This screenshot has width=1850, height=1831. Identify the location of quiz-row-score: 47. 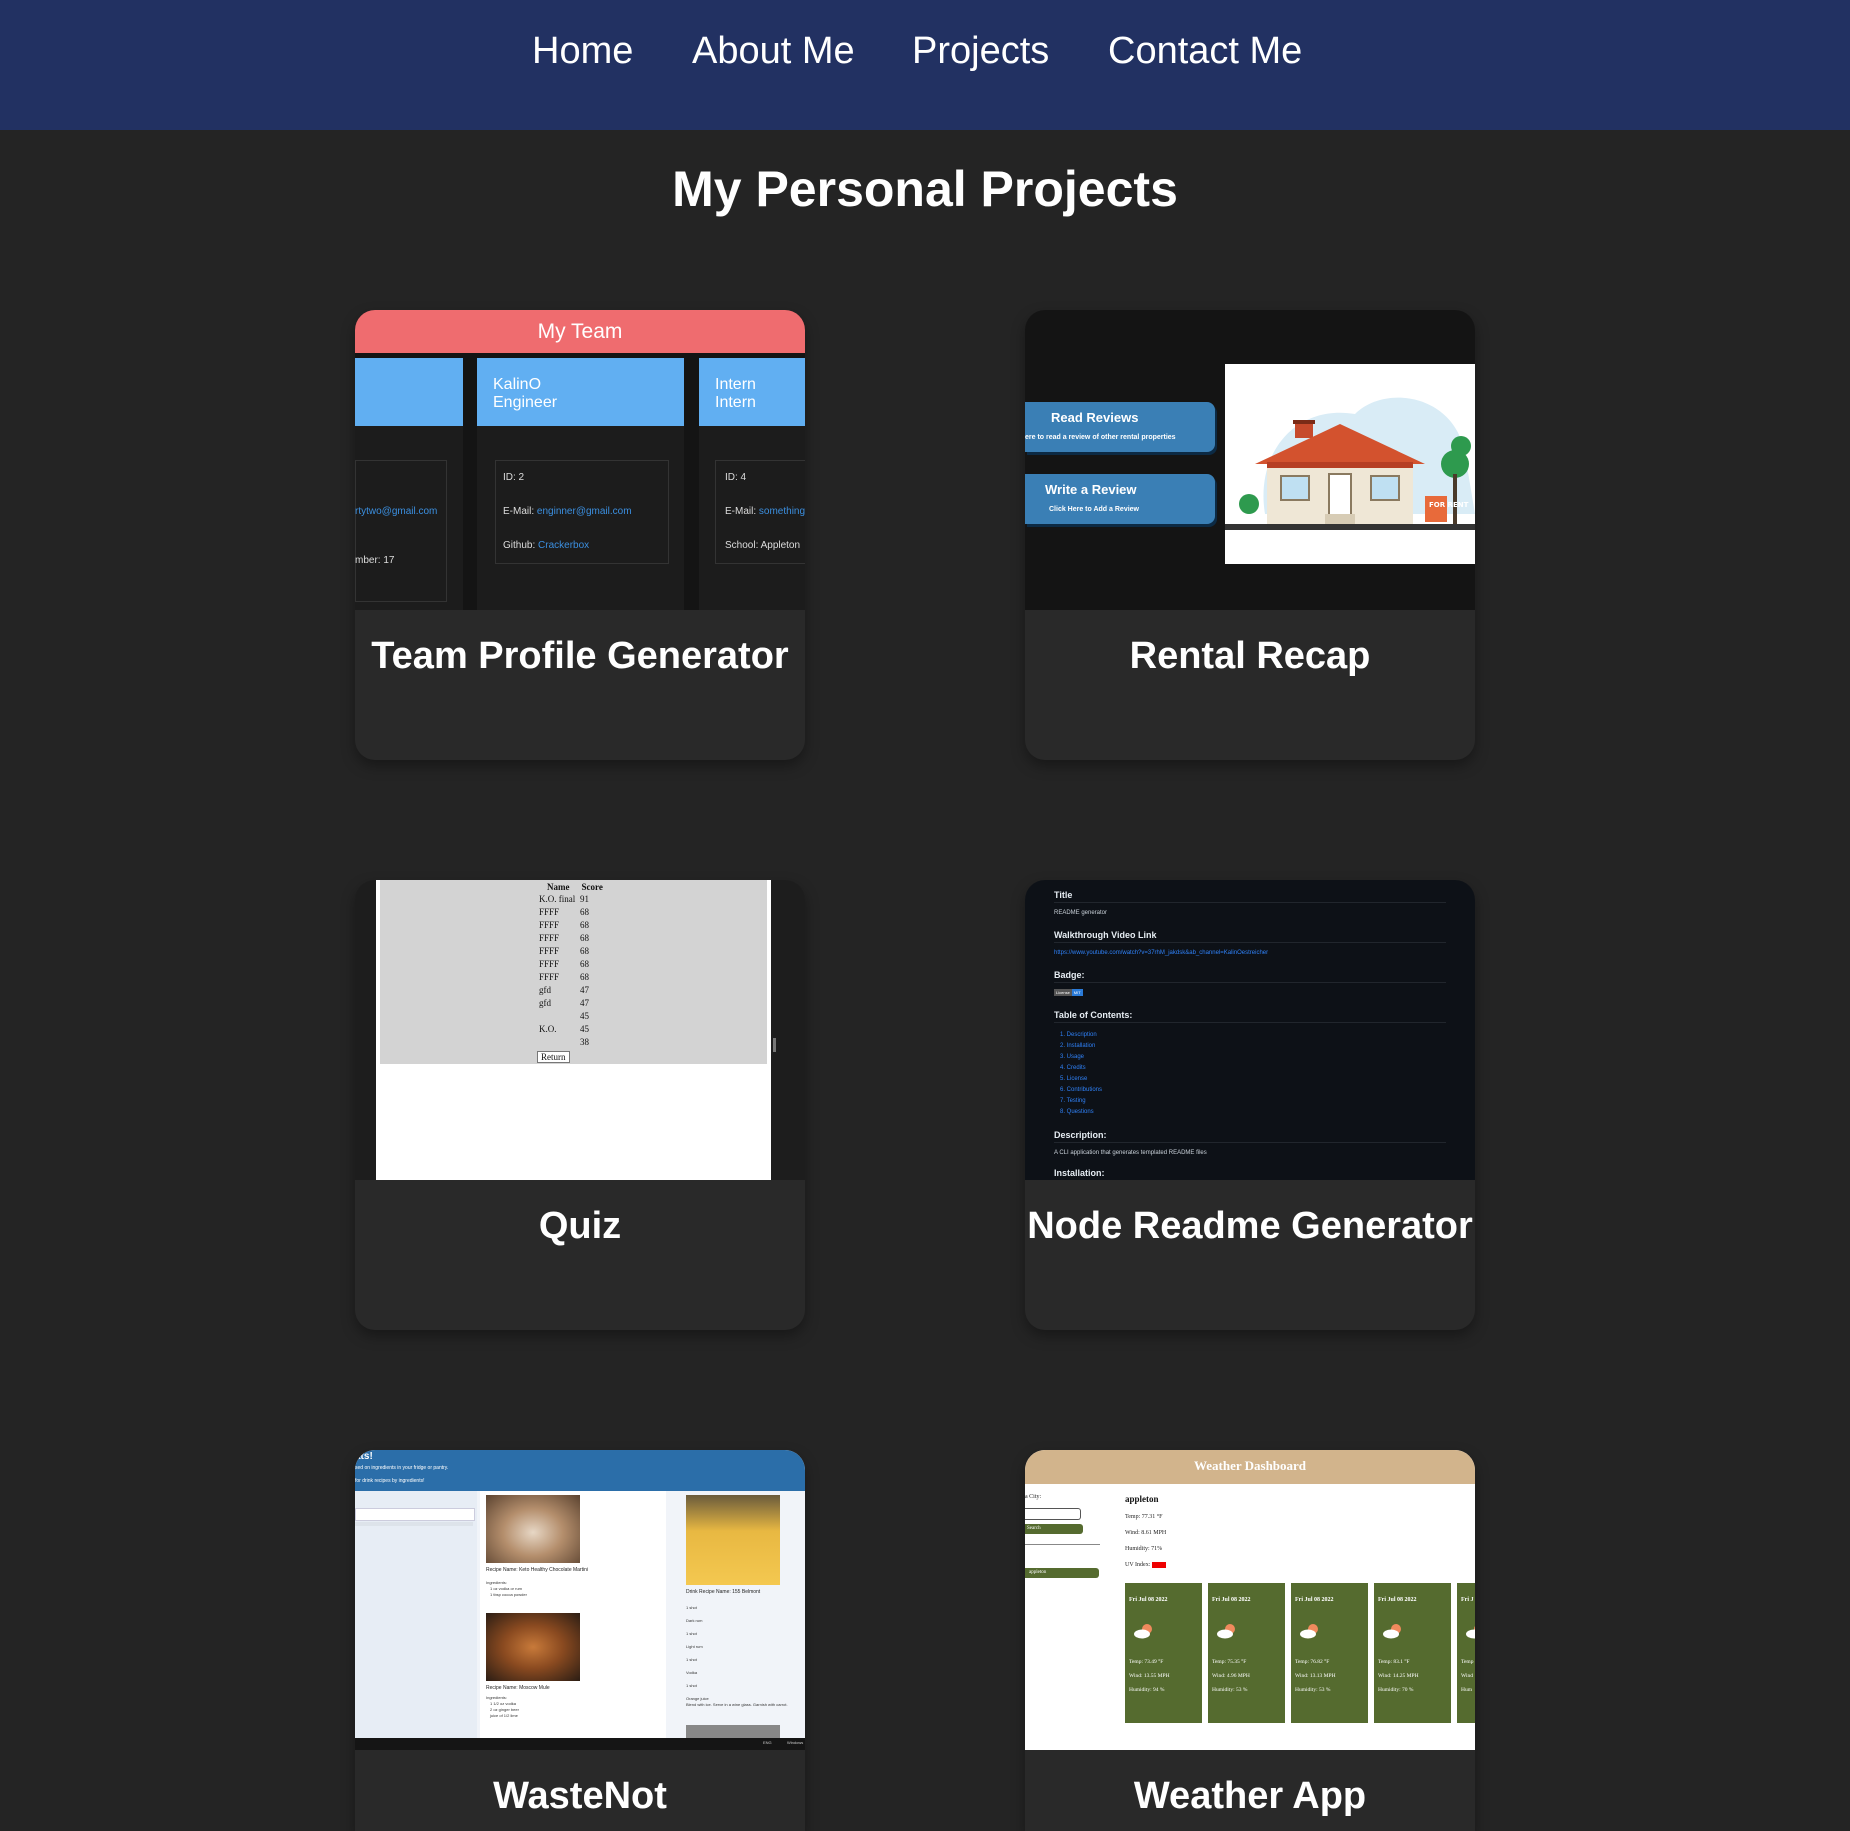
(584, 1003).